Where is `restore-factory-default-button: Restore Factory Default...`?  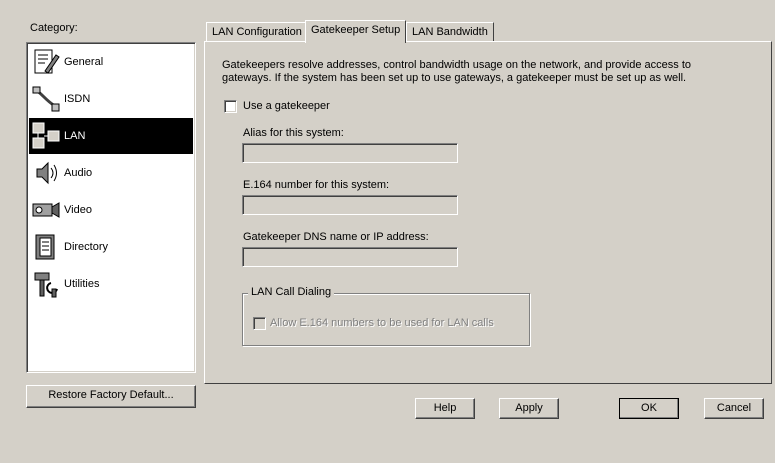 restore-factory-default-button: Restore Factory Default... is located at coordinates (111, 396).